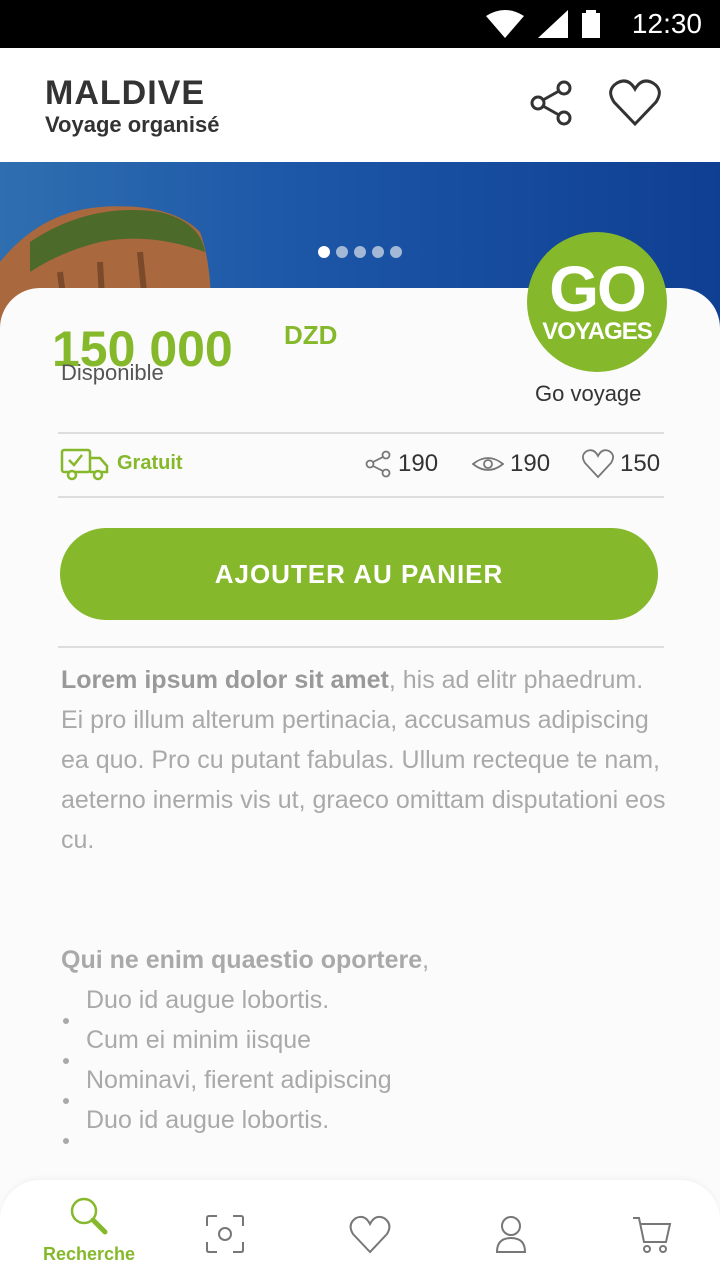  What do you see at coordinates (242, 960) in the screenshot?
I see `section-heading-bold: Qui ne enim quaestio oportere` at bounding box center [242, 960].